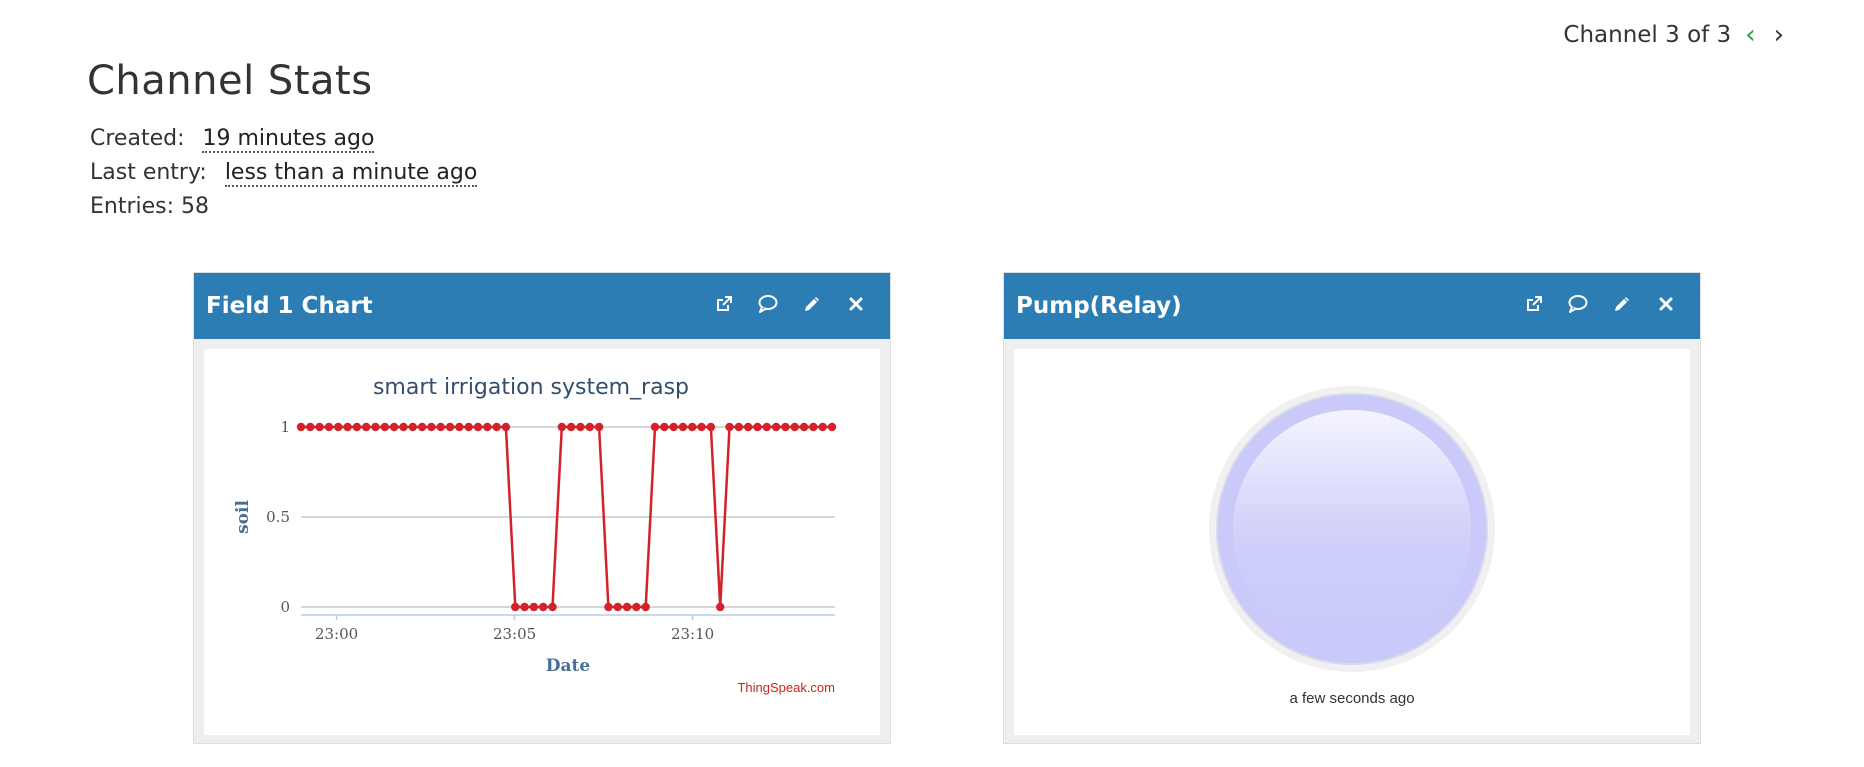  I want to click on channel-navigator: Channel 3 of 3 ‹ ›, so click(1673, 35).